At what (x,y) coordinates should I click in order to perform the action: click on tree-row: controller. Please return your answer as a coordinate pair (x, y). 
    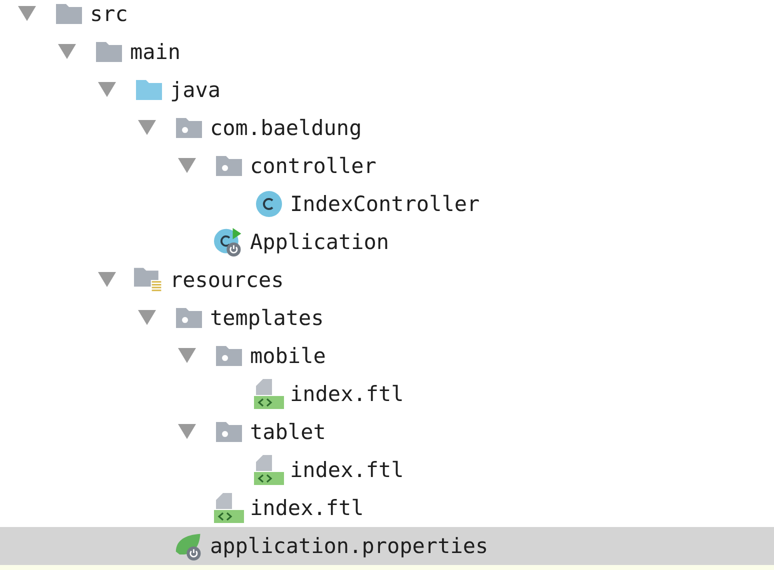
    Looking at the image, I should click on (387, 166).